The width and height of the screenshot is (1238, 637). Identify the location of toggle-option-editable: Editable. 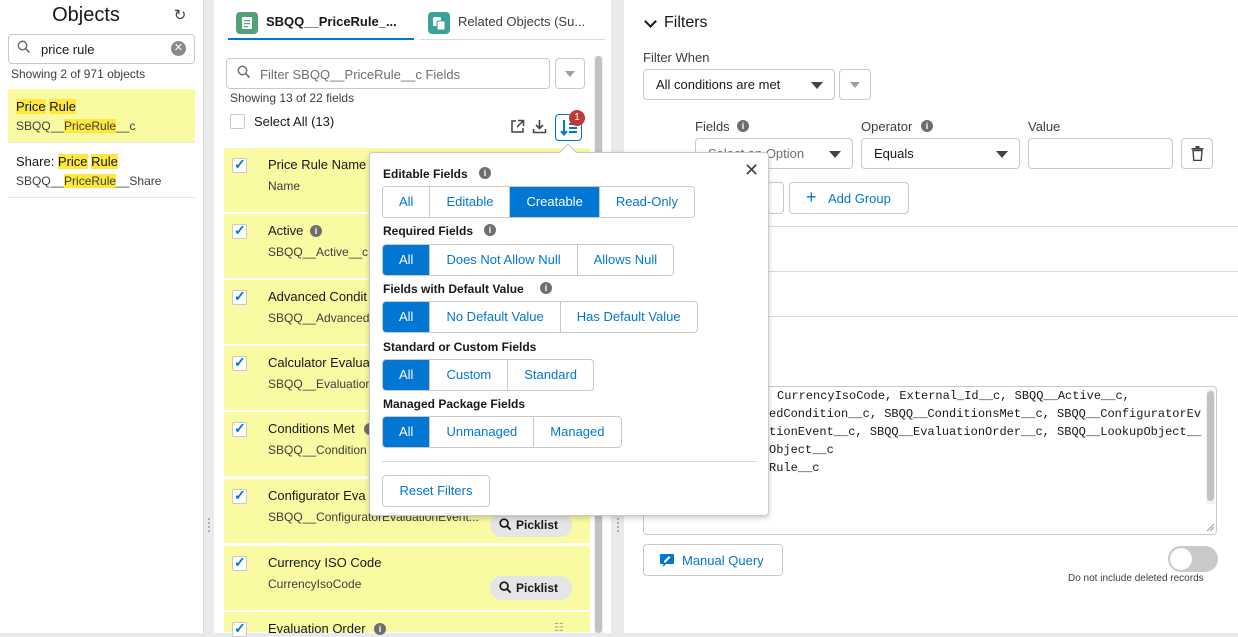
(470, 202).